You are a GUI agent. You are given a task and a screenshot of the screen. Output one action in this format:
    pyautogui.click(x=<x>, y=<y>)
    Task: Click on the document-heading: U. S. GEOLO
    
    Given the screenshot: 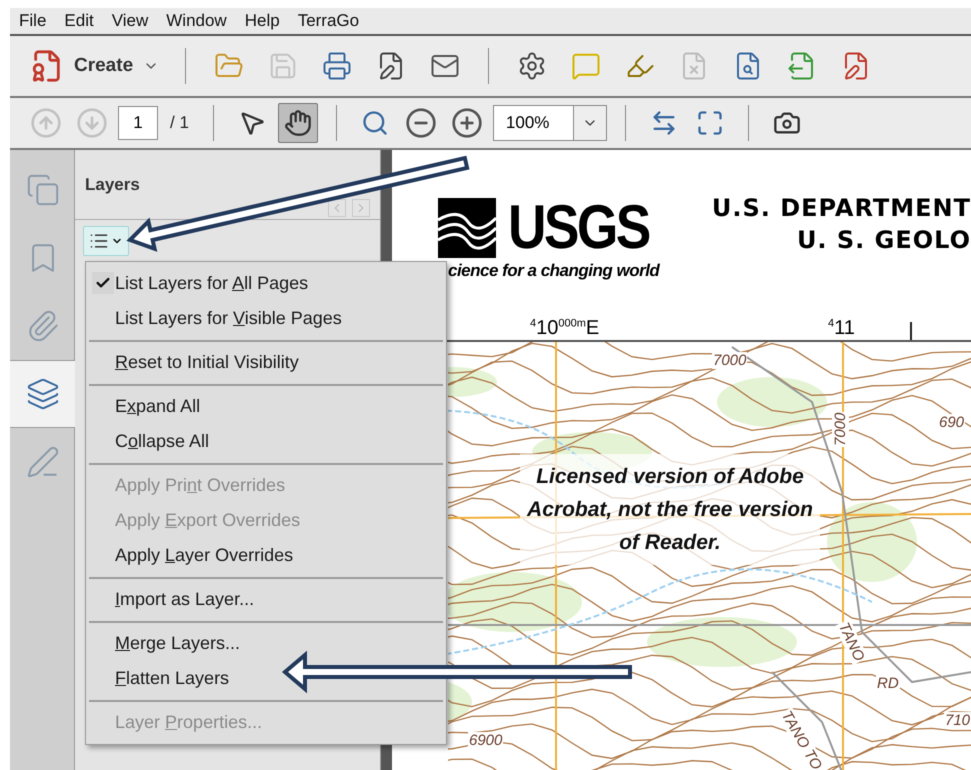 What is the action you would take?
    pyautogui.click(x=883, y=240)
    